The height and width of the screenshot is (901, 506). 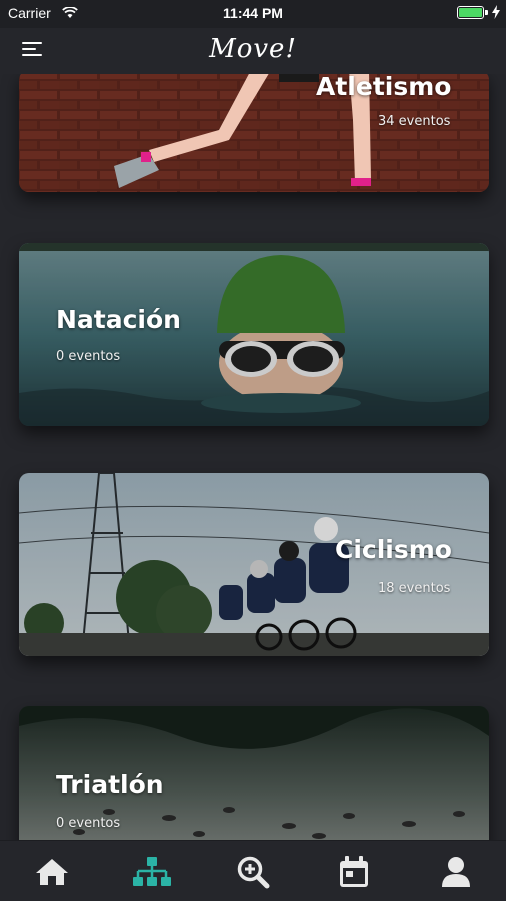 What do you see at coordinates (110, 784) in the screenshot?
I see `sport-card-title: Triatlón` at bounding box center [110, 784].